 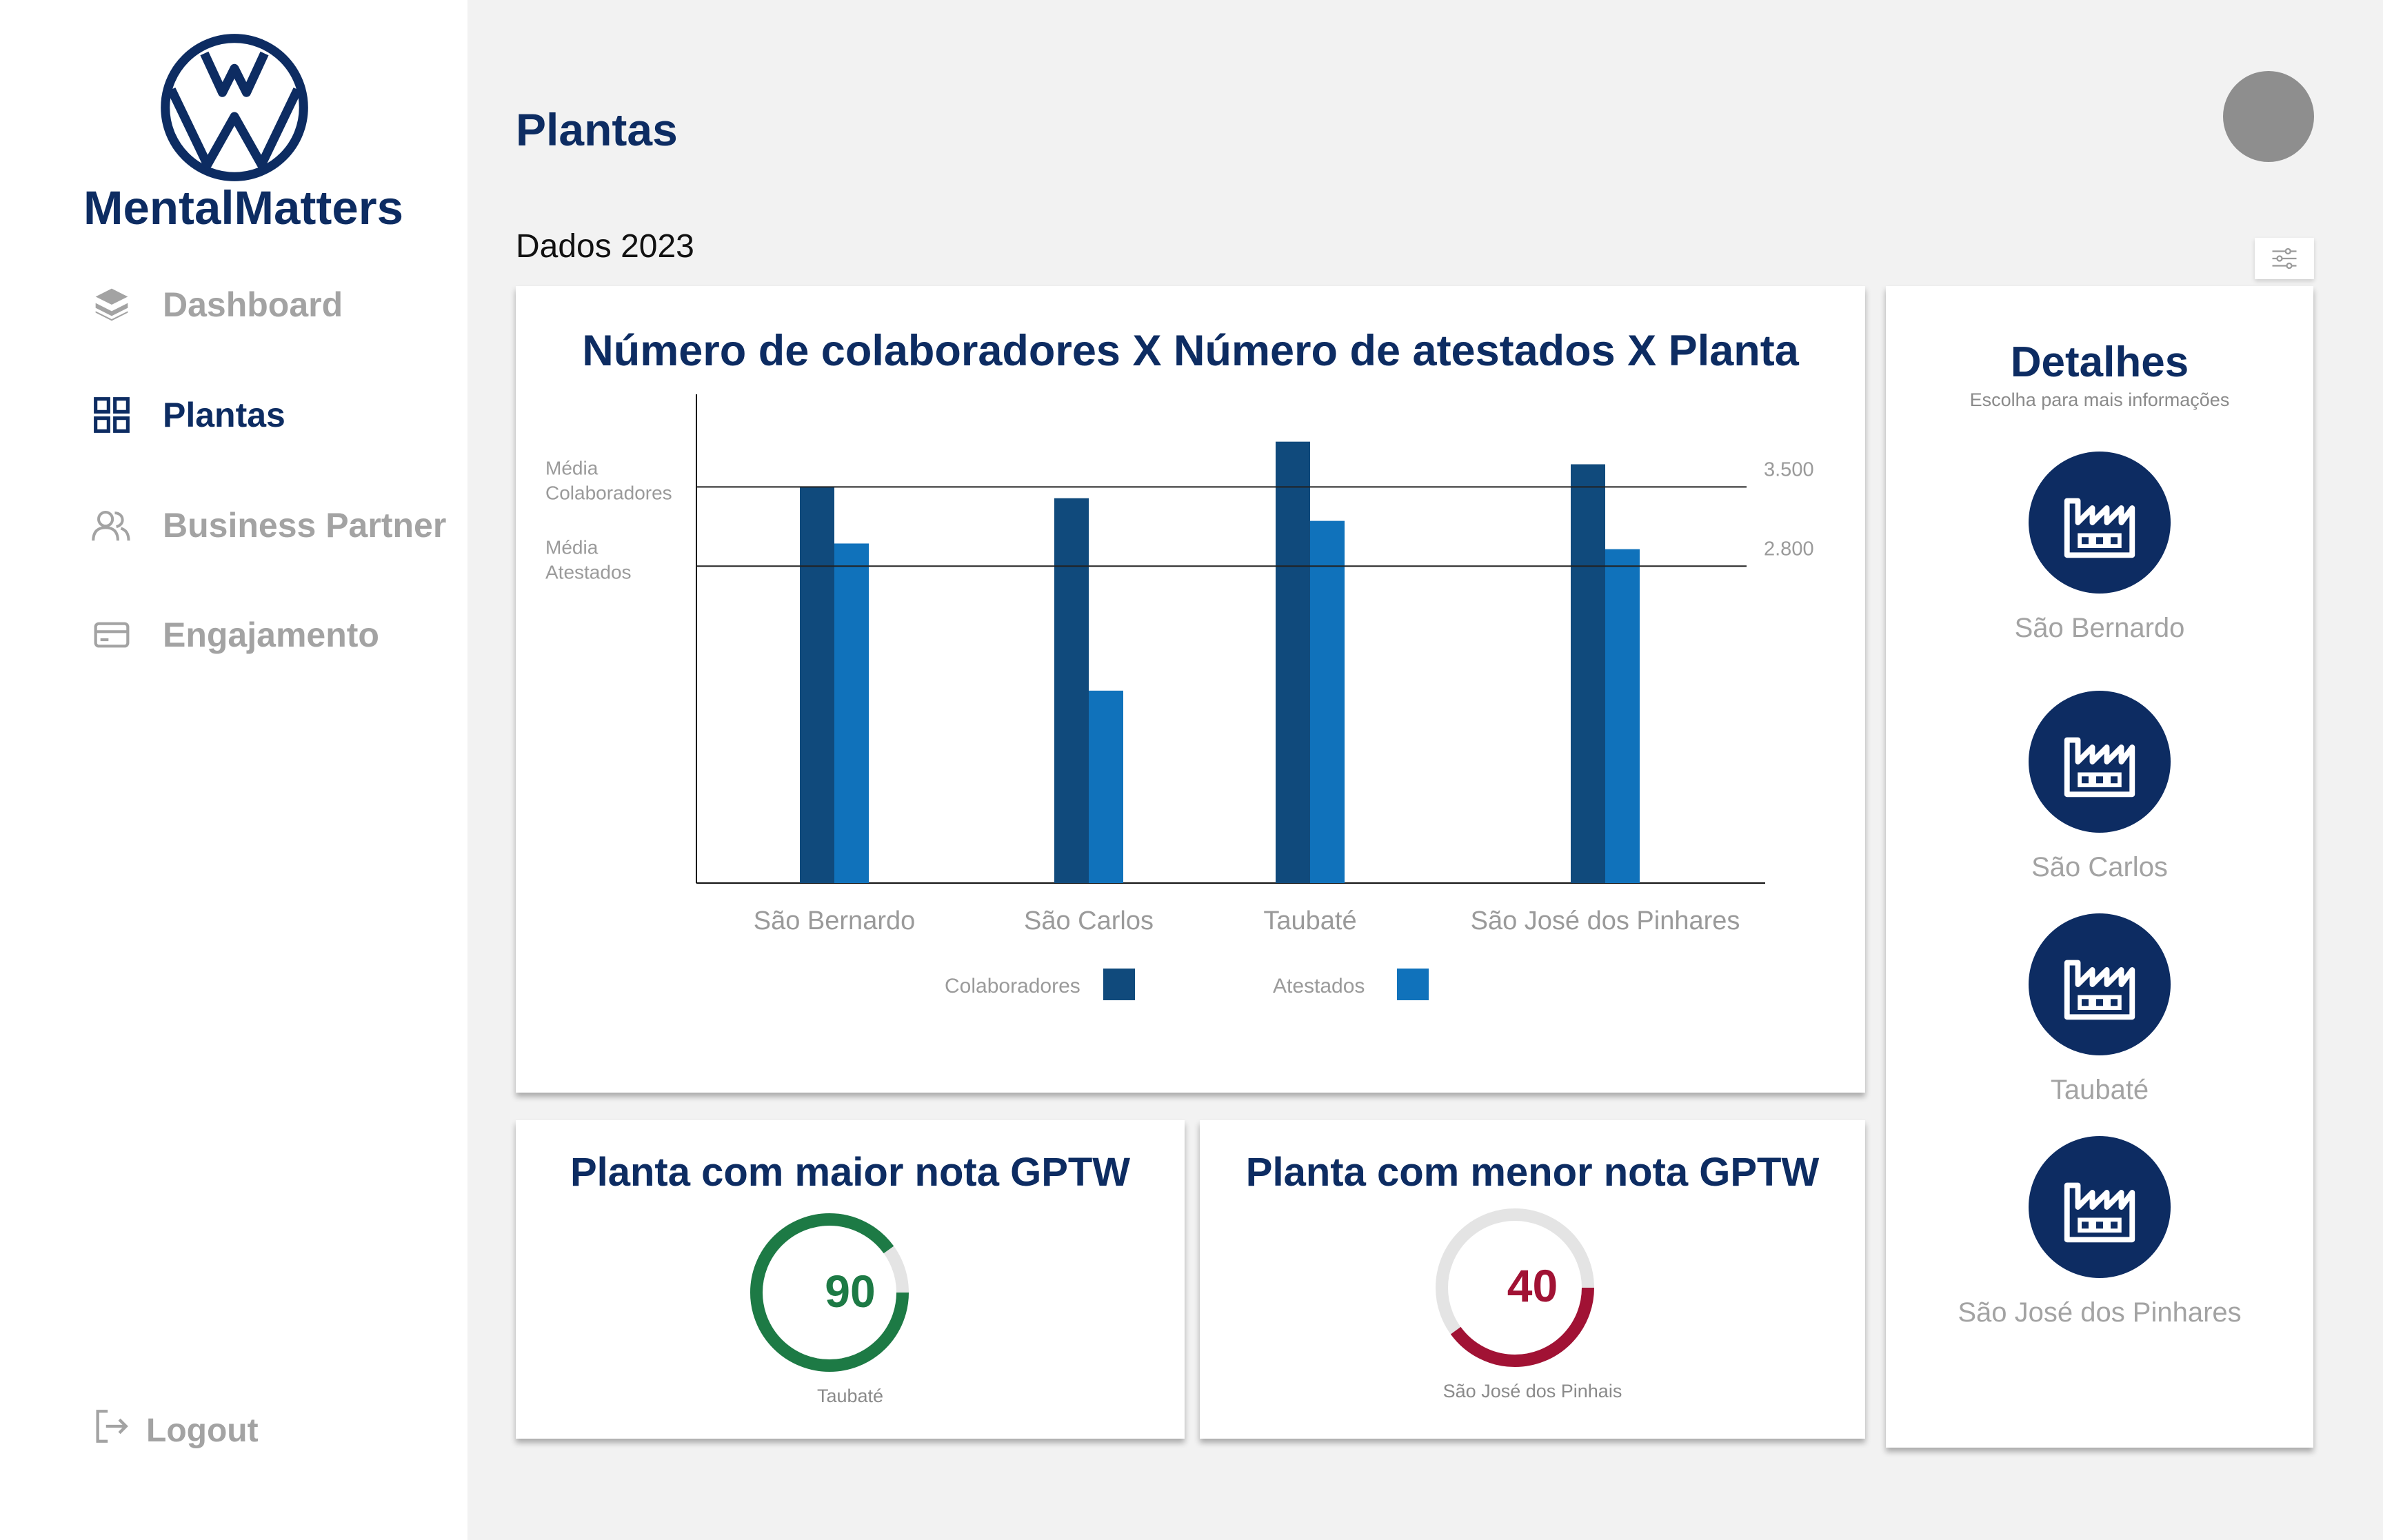 I want to click on filter-sliders-icon, so click(x=2284, y=259).